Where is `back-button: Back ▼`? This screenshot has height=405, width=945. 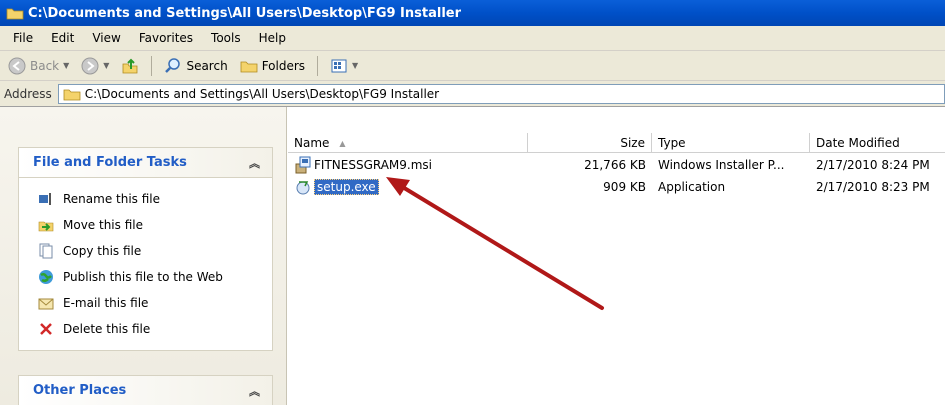
back-button: Back ▼ is located at coordinates (38, 66).